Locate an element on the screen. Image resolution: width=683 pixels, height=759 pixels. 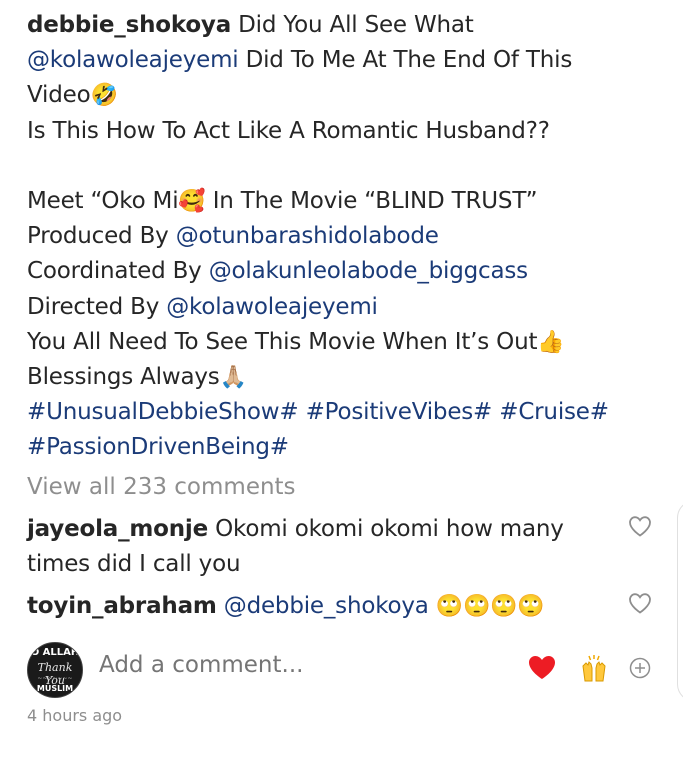
add-comment-row: O ALLAH Thank You ~~~~~~~ MUSLIM is located at coordinates (347, 670).